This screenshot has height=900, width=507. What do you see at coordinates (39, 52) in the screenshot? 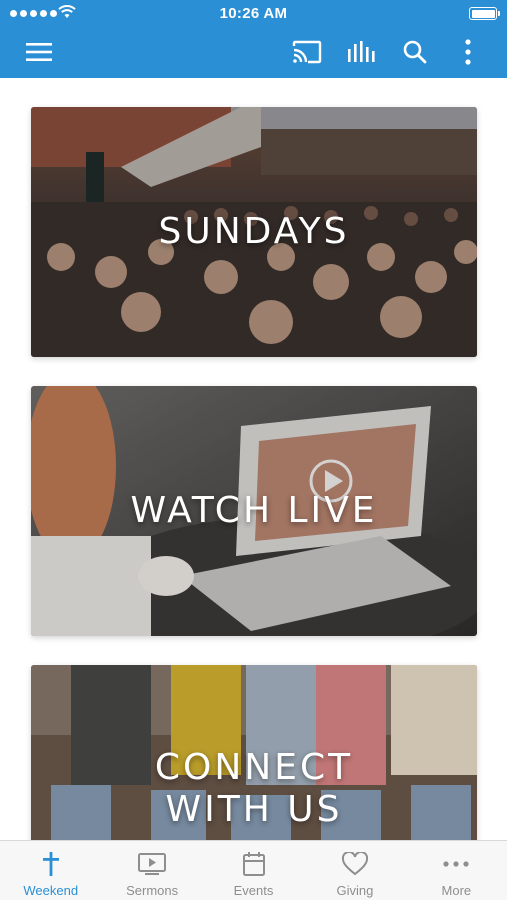
I see `hamburger-menu-icon` at bounding box center [39, 52].